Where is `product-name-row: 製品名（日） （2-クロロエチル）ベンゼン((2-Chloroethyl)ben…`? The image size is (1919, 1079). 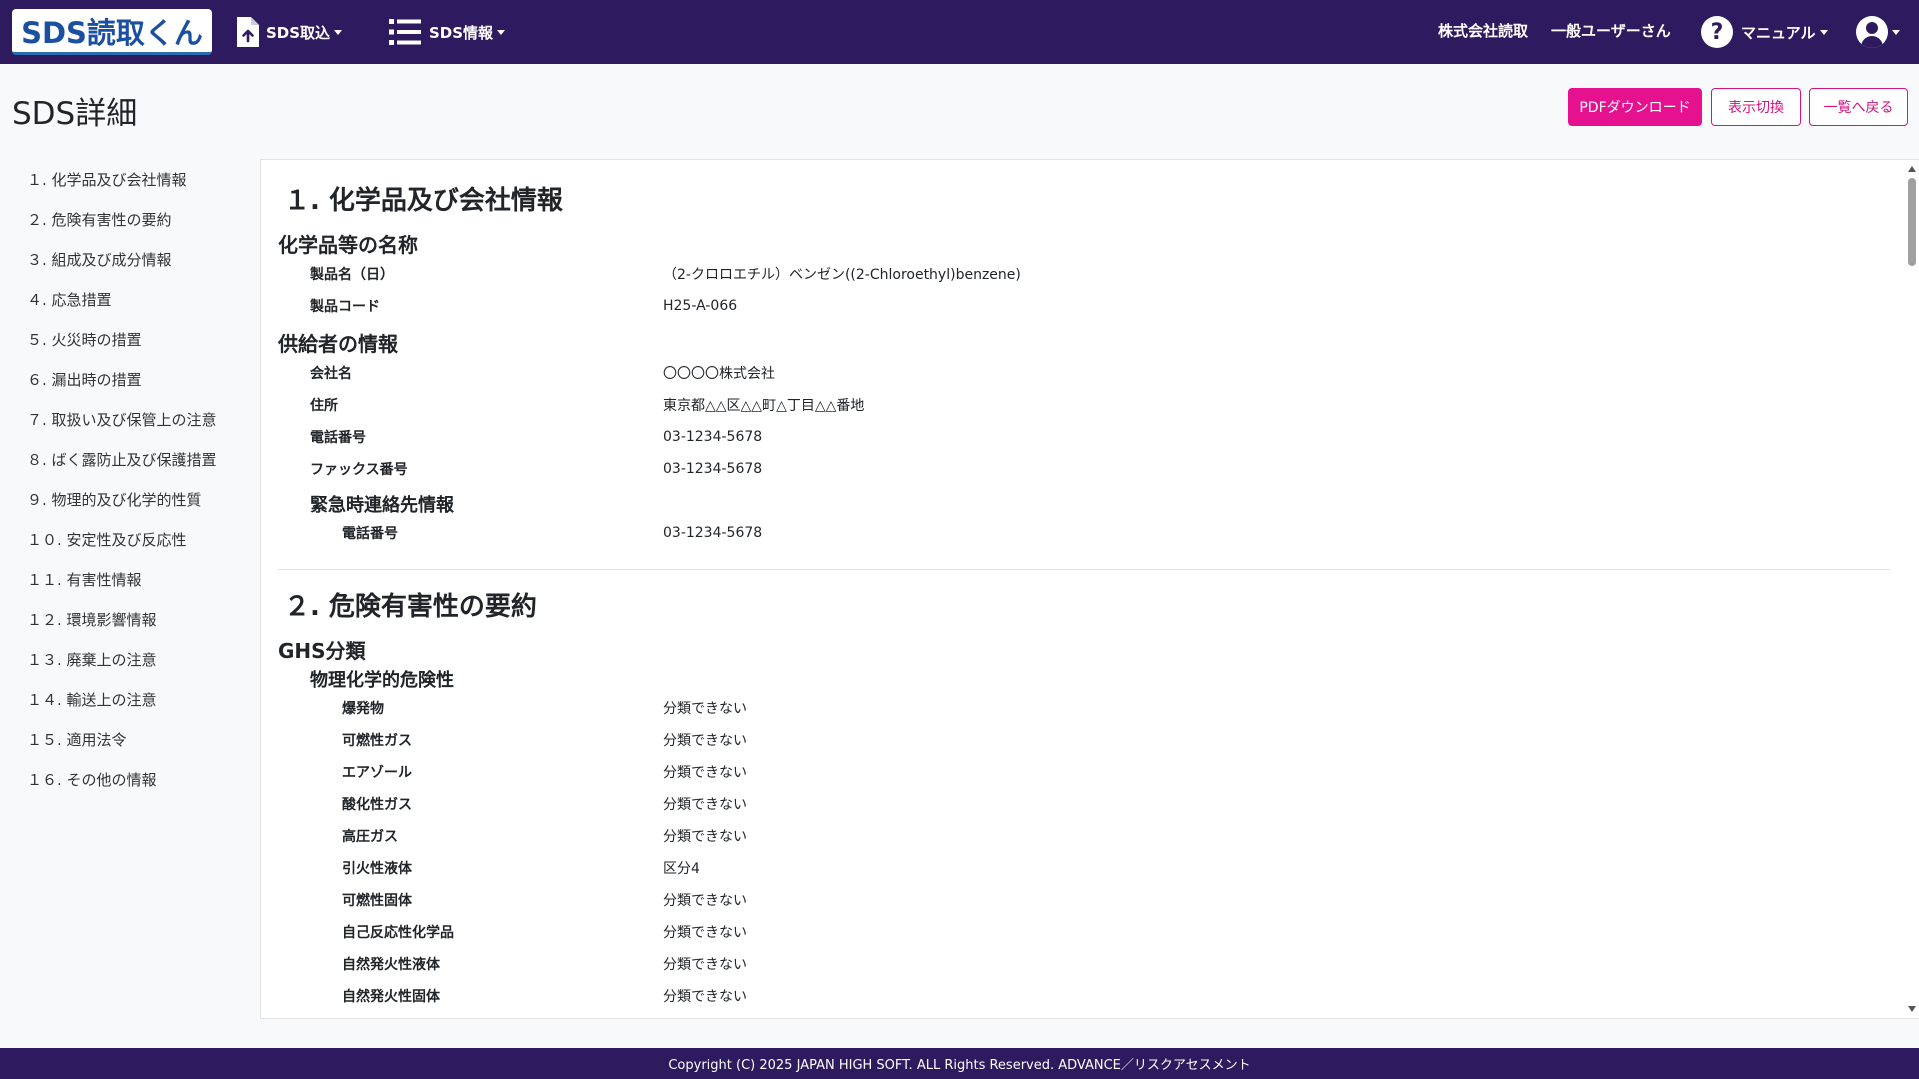
product-name-row: 製品名（日） （2-クロロエチル）ベンゼン((2-Chloroethyl)ben… is located at coordinates (1084, 274).